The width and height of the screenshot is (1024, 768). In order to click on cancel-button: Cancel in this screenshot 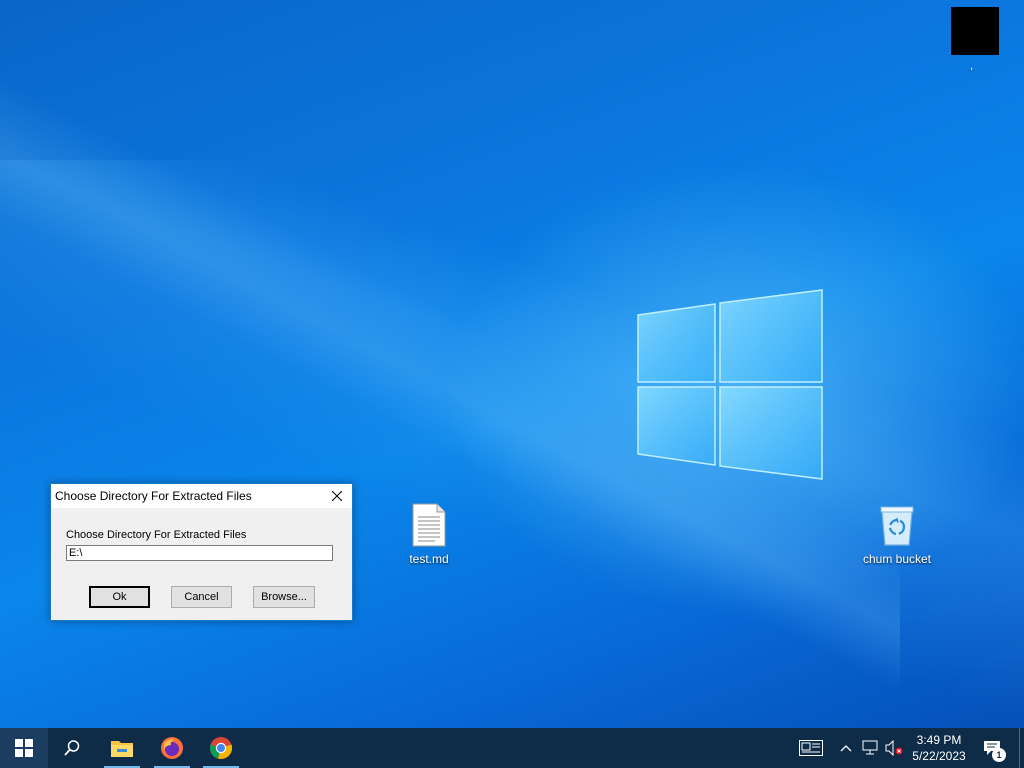, I will do `click(201, 597)`.